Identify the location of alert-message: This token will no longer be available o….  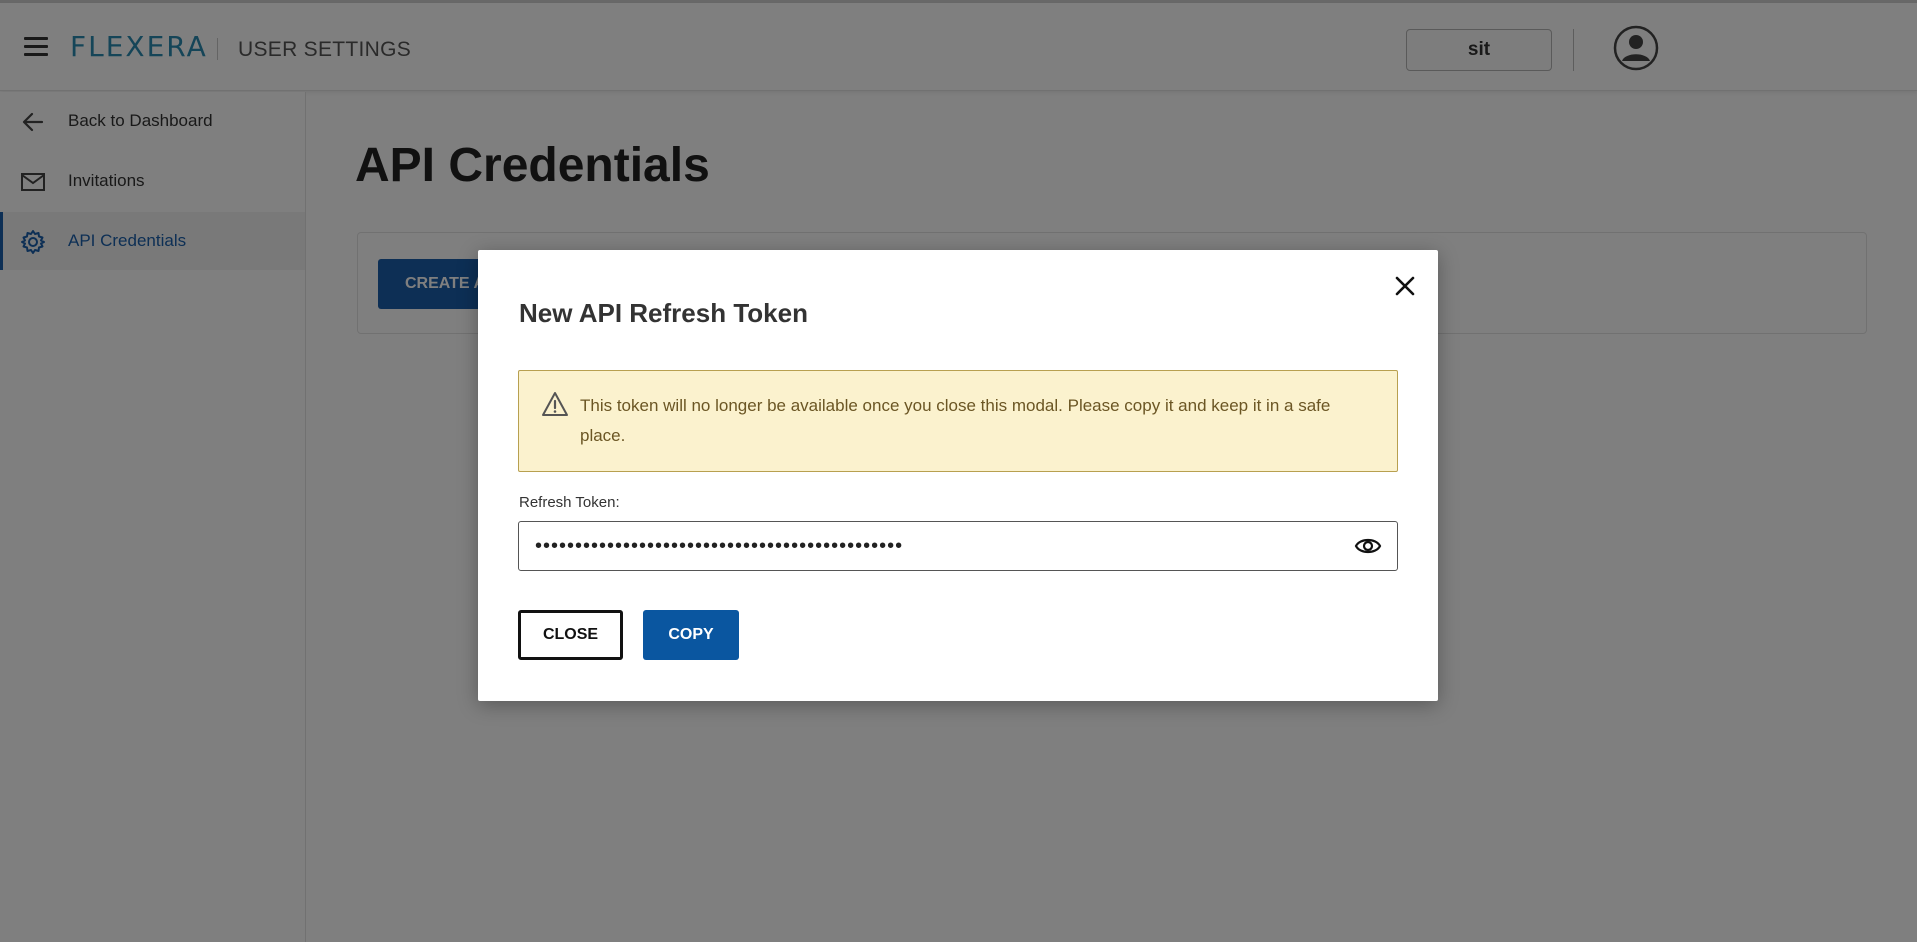
(955, 420).